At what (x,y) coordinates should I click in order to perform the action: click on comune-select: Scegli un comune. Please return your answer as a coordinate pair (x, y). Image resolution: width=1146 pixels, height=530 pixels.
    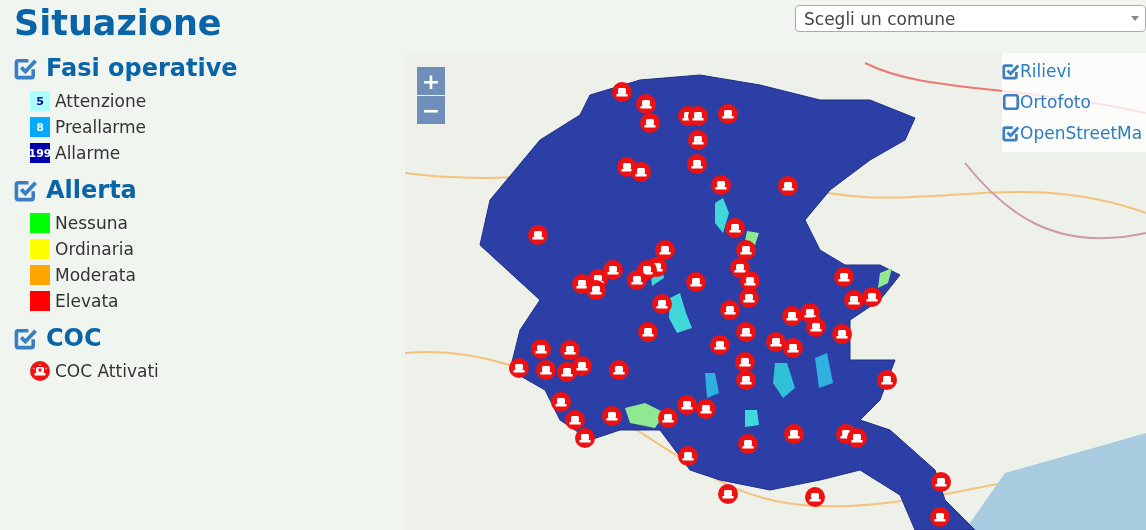
    Looking at the image, I should click on (970, 18).